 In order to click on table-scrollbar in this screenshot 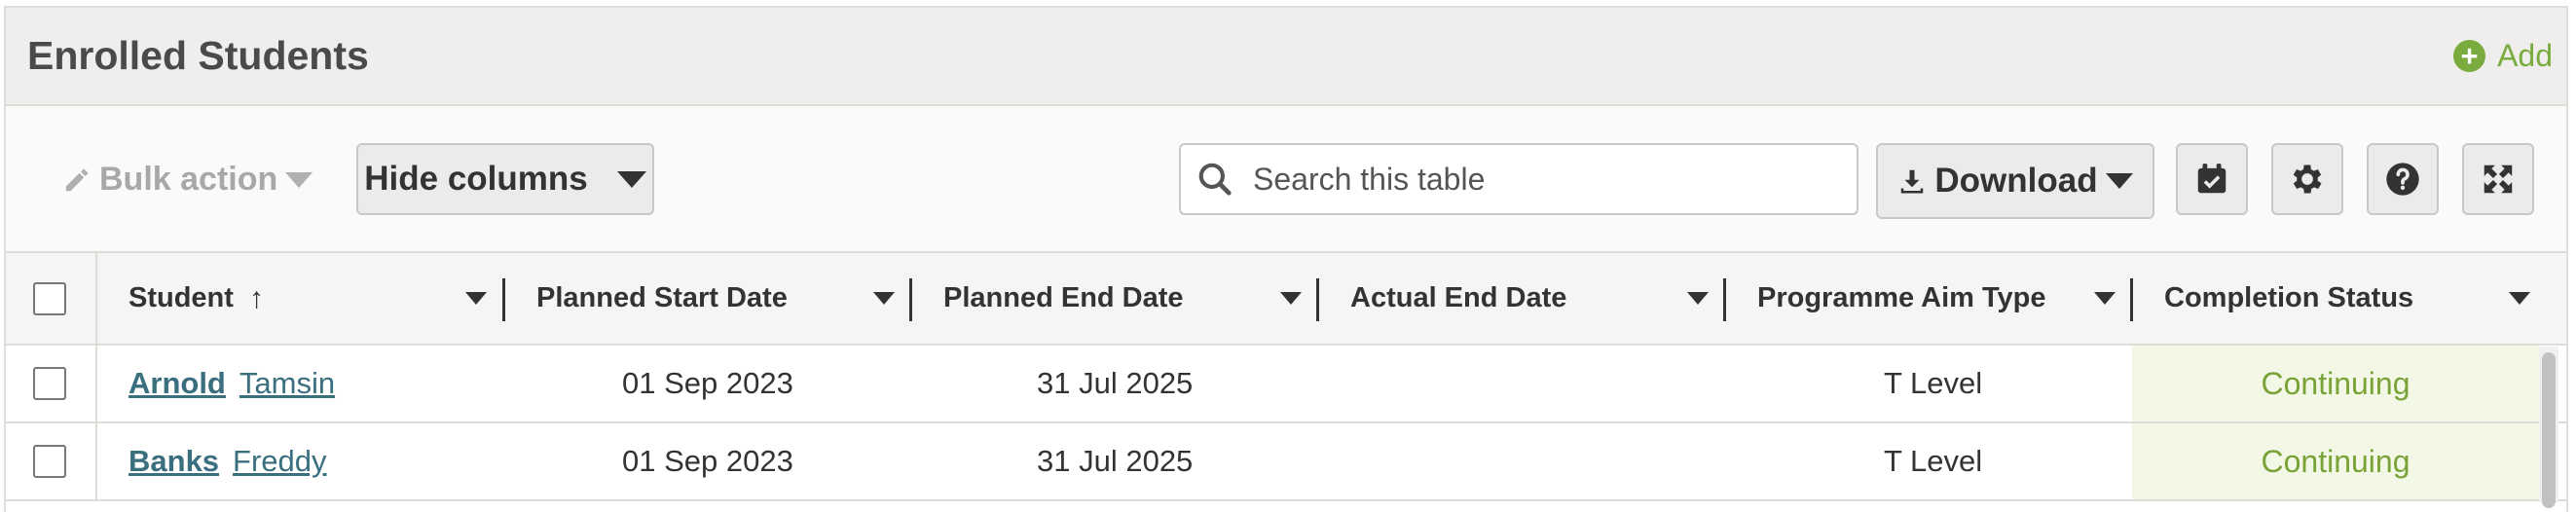, I will do `click(2548, 427)`.